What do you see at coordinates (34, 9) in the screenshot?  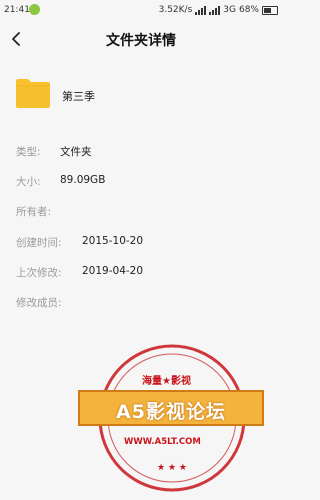 I see `app-notification-icon` at bounding box center [34, 9].